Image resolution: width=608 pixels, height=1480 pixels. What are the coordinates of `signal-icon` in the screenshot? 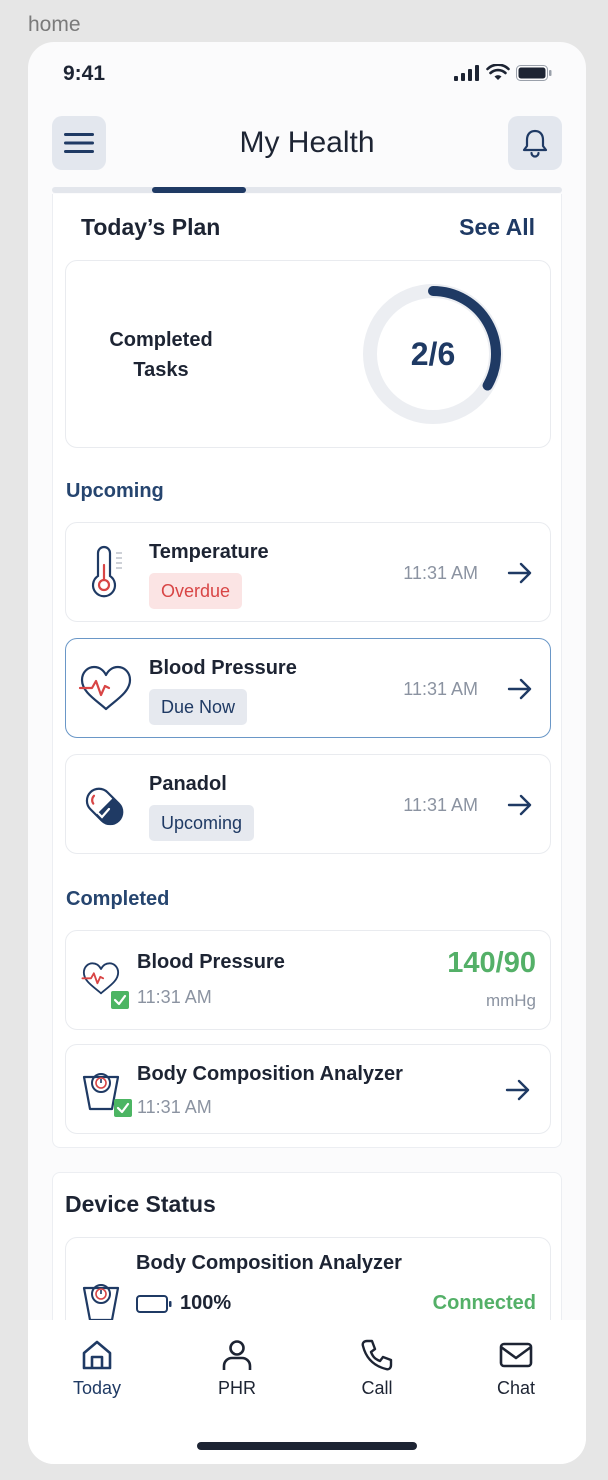 It's located at (466, 72).